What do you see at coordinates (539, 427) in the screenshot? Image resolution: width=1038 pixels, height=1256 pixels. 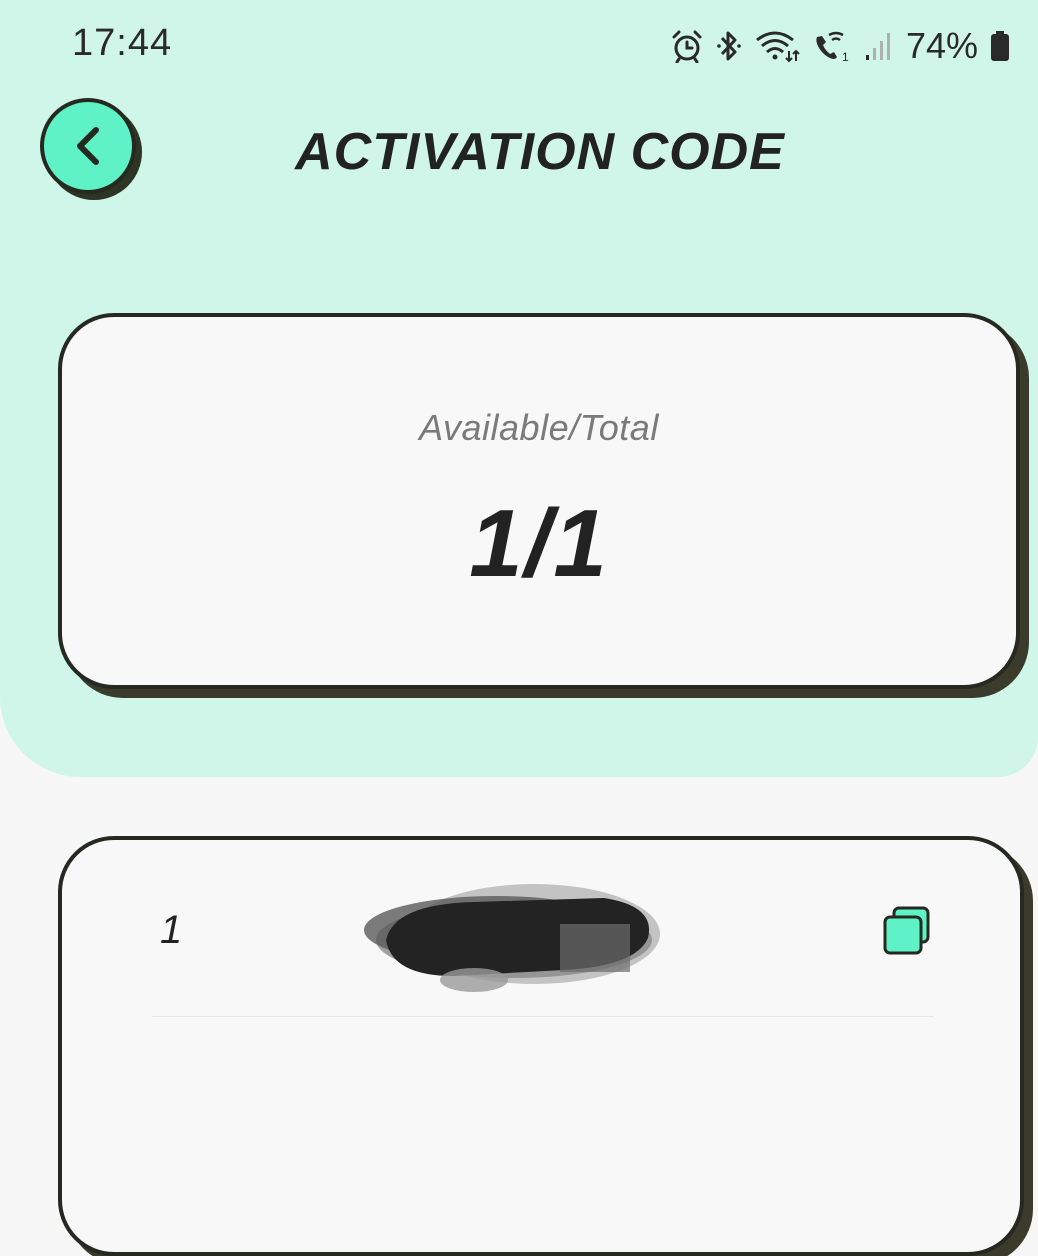 I see `availability-label: Available/Total` at bounding box center [539, 427].